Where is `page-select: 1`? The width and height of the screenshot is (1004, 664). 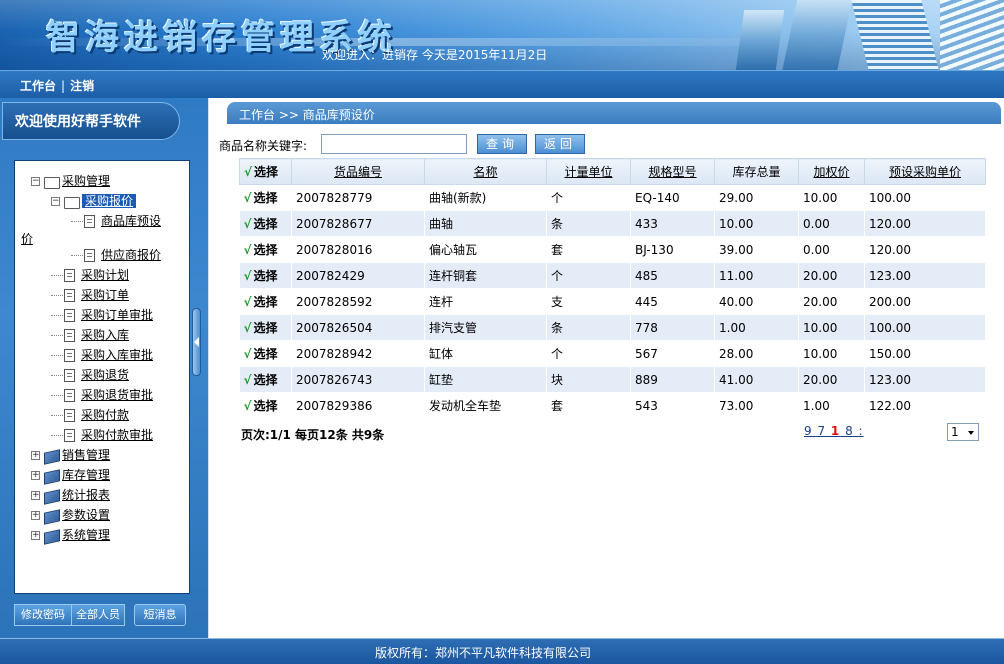 page-select: 1 is located at coordinates (963, 432).